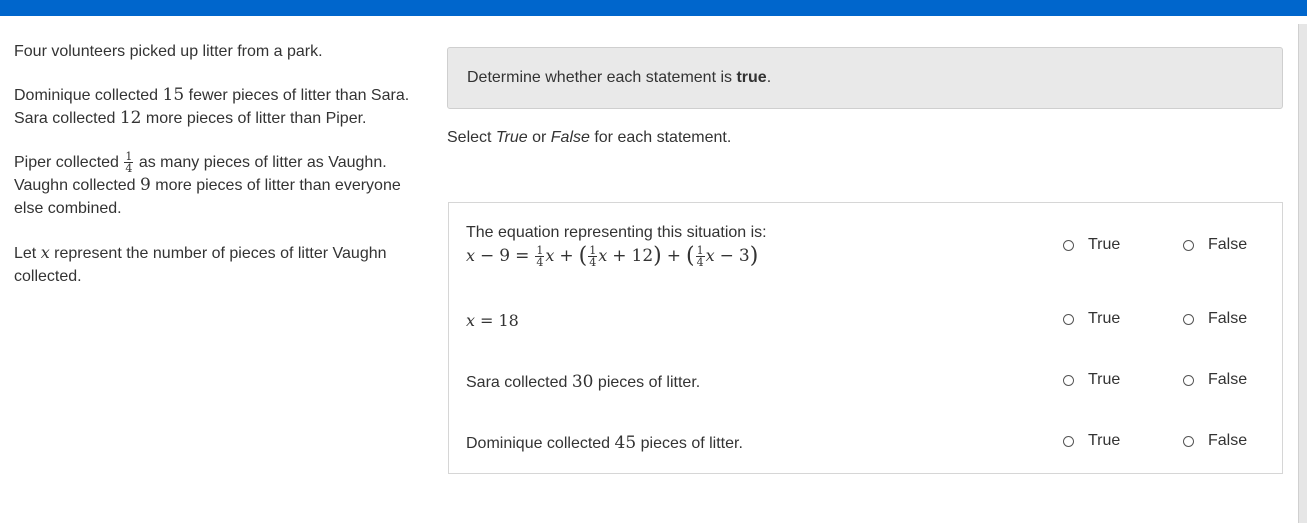 The image size is (1307, 523). What do you see at coordinates (27, 254) in the screenshot?
I see `passage-text: Let` at bounding box center [27, 254].